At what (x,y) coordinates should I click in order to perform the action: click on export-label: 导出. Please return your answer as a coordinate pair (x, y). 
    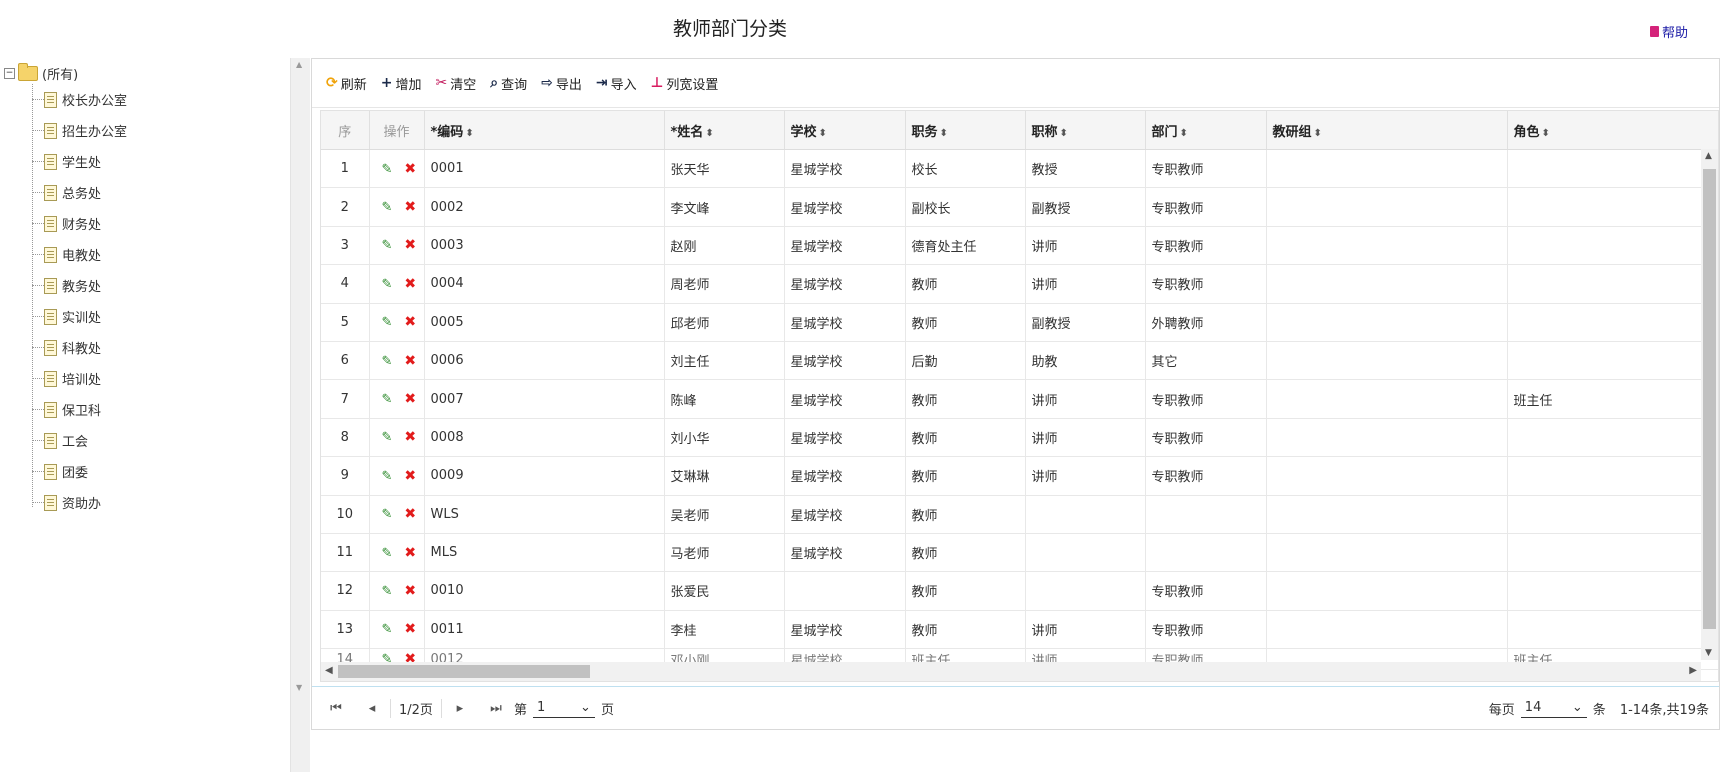
    Looking at the image, I should click on (568, 85).